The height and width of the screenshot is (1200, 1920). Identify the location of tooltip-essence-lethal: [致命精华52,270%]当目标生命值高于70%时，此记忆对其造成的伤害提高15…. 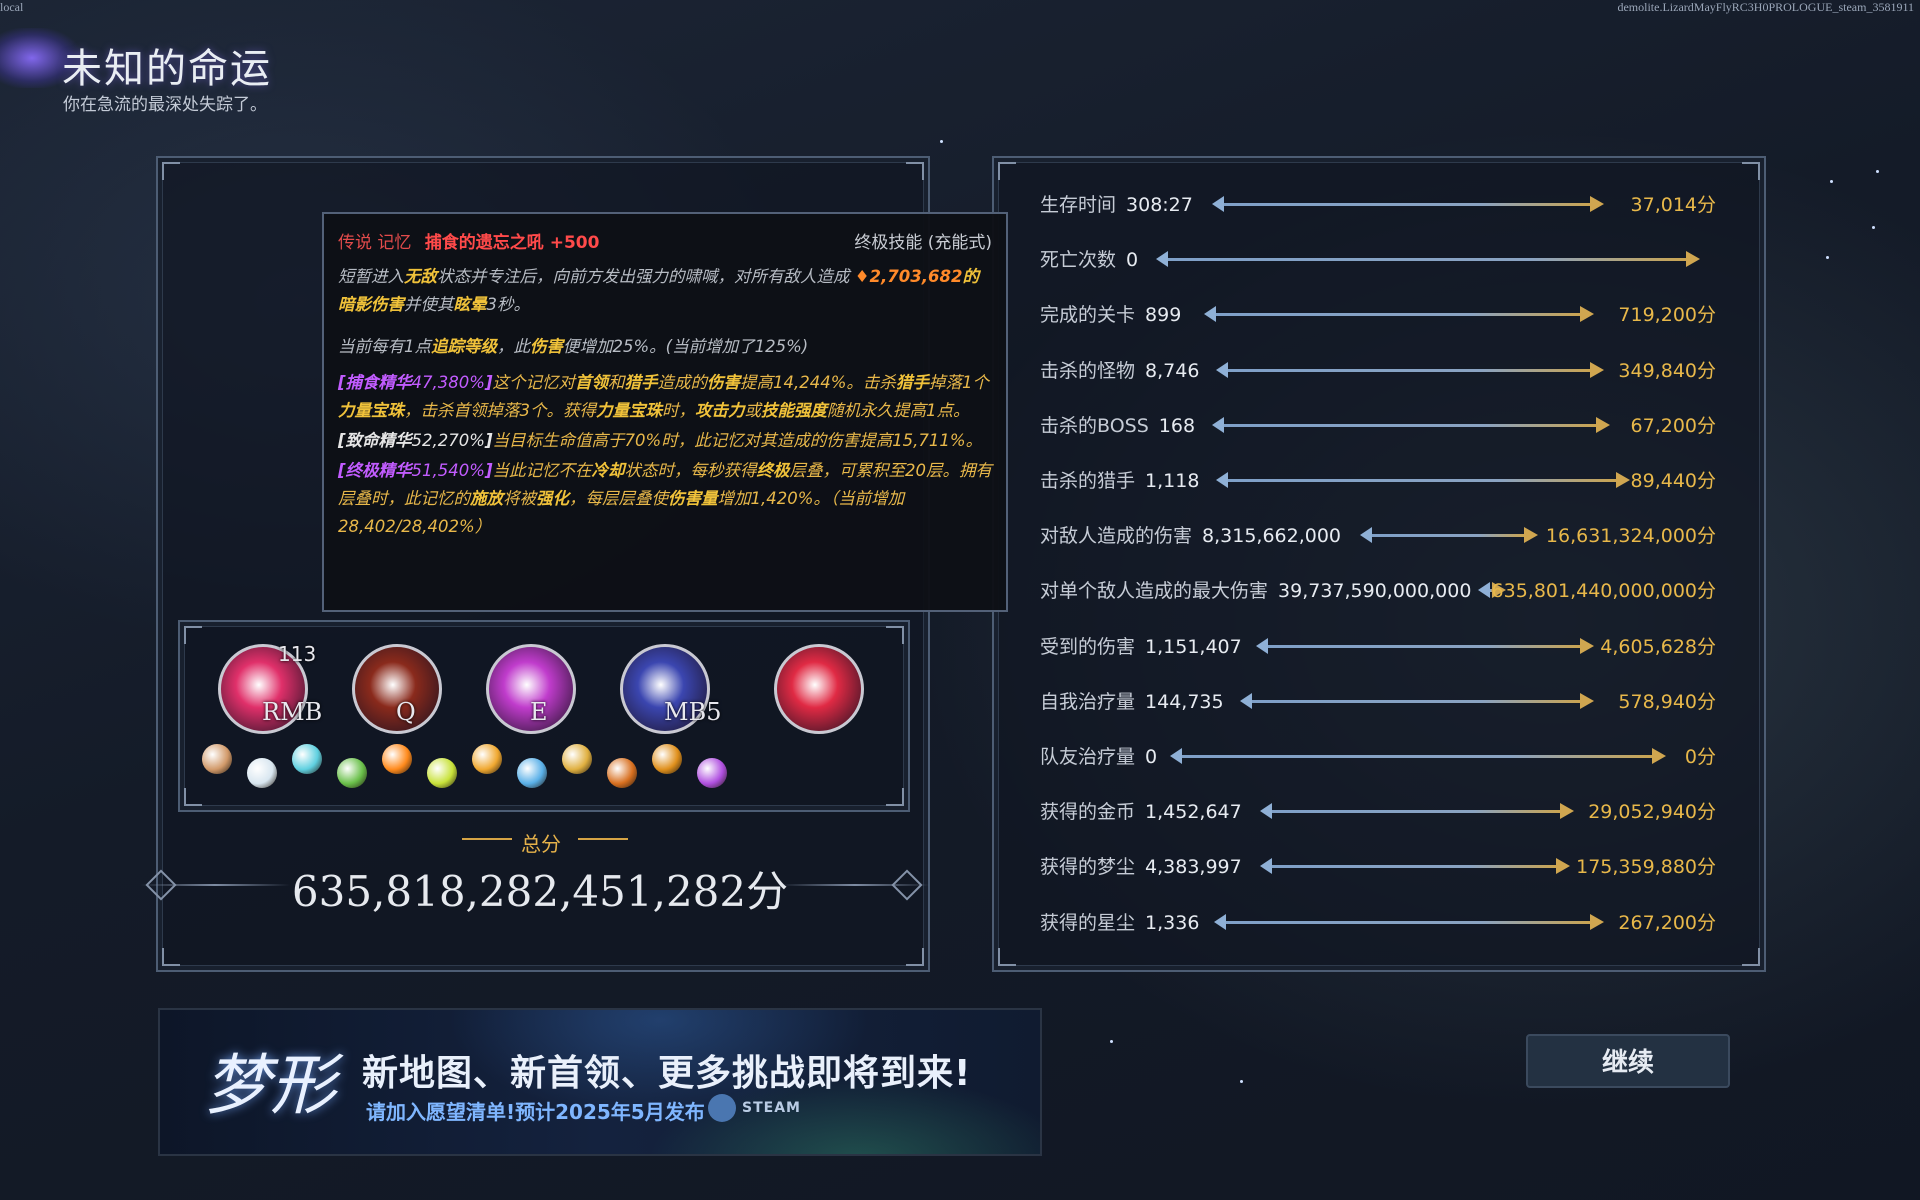
(660, 440).